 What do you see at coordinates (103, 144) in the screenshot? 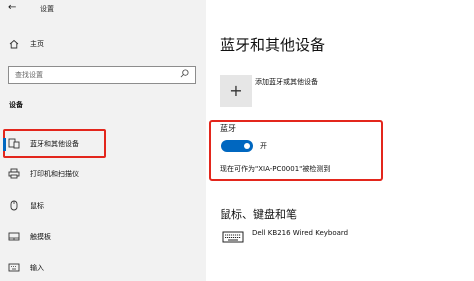
I see `sidebar-item-bluetooth: 蓝牙和其他设备` at bounding box center [103, 144].